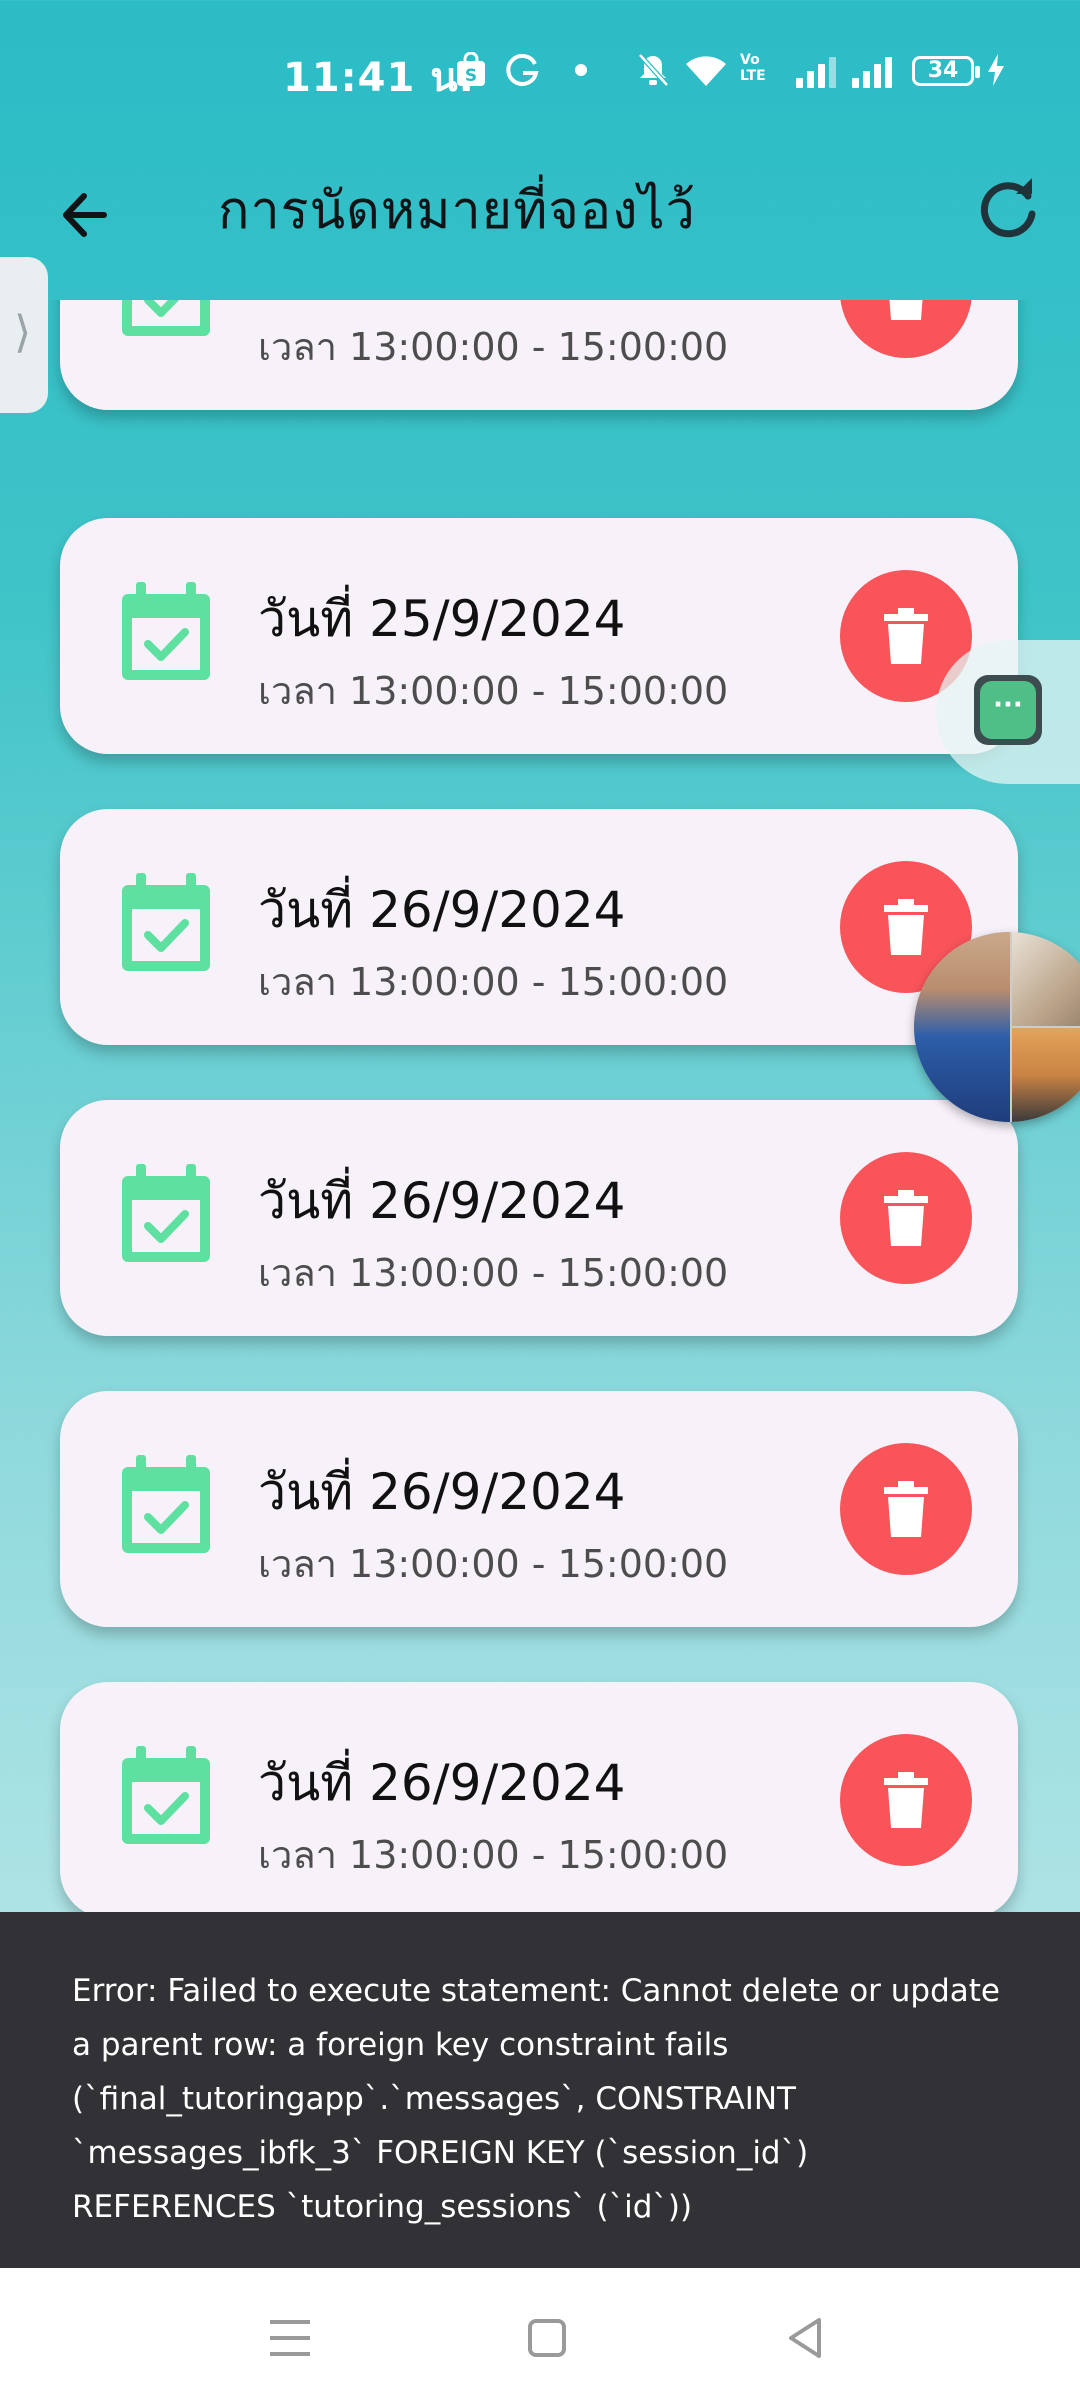 This screenshot has width=1080, height=2400. I want to click on home-nav-button, so click(547, 2338).